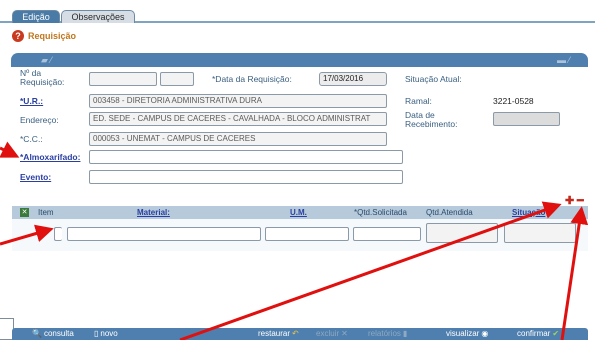 The width and height of the screenshot is (595, 340). Describe the element at coordinates (556, 333) in the screenshot. I see `check-icon: ✔` at that location.